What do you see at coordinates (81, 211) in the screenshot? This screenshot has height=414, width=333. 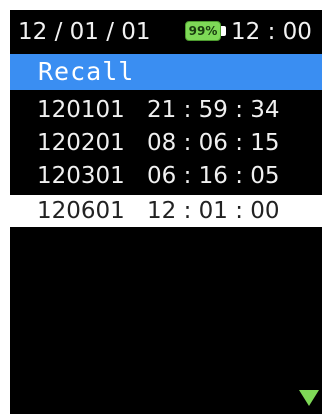 I see `record-code: 120601` at bounding box center [81, 211].